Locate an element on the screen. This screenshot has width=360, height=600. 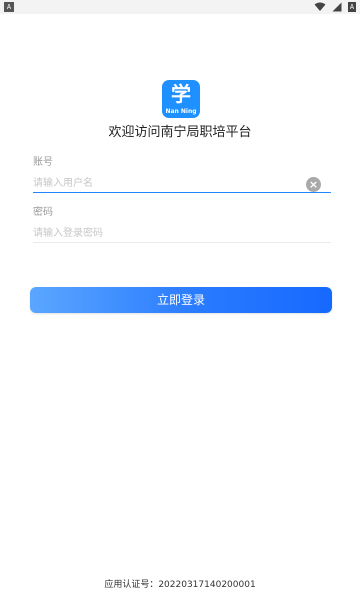
footer-cert: 应用认证号：20220317140200001 is located at coordinates (180, 585).